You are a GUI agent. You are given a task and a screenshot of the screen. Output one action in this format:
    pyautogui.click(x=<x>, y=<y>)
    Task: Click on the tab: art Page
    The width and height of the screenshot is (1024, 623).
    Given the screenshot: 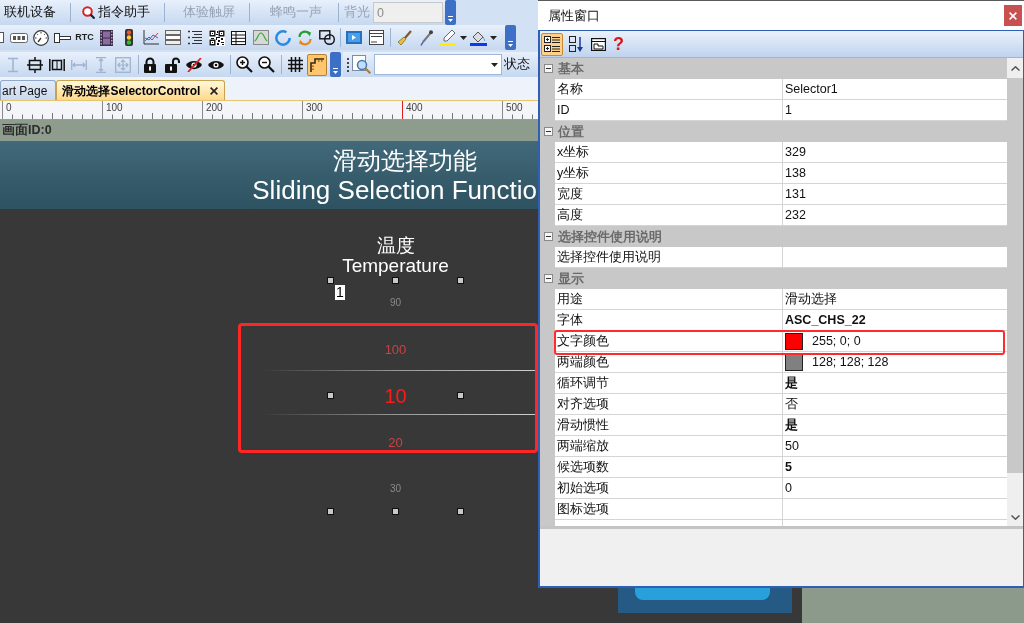 What is the action you would take?
    pyautogui.click(x=28, y=90)
    